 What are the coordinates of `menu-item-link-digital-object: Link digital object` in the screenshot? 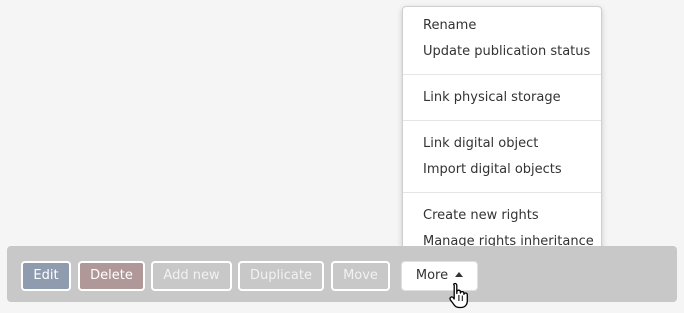 It's located at (502, 144).